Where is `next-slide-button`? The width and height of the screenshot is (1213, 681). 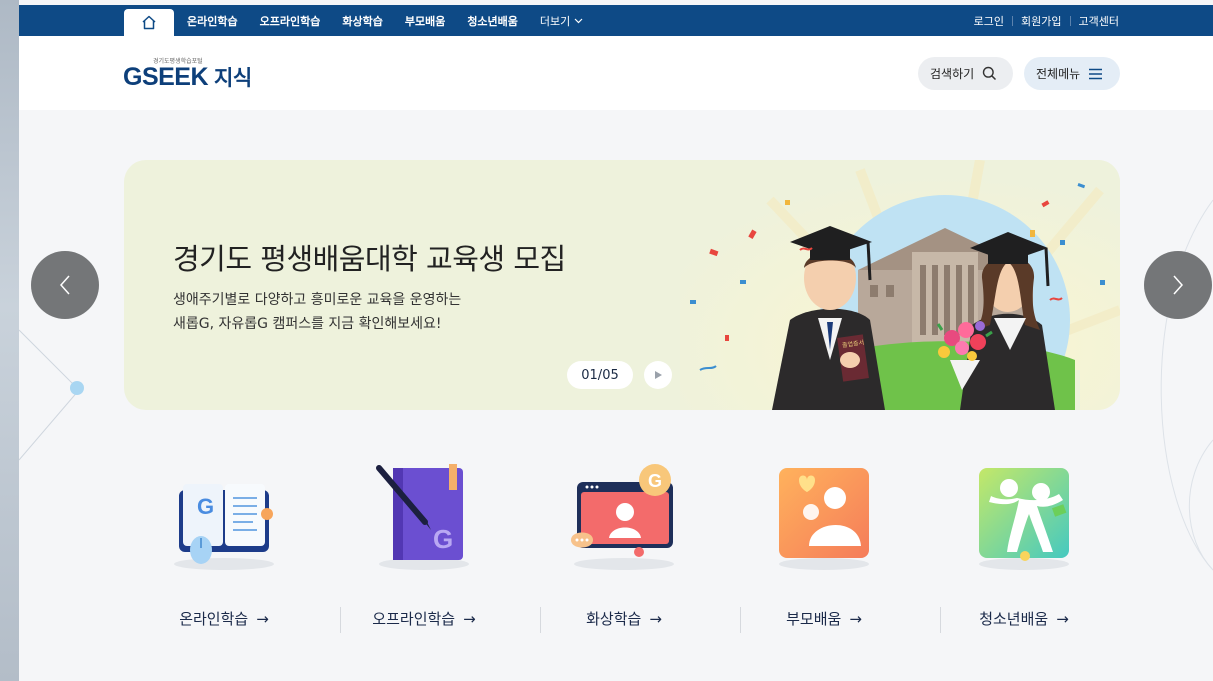 next-slide-button is located at coordinates (1178, 285).